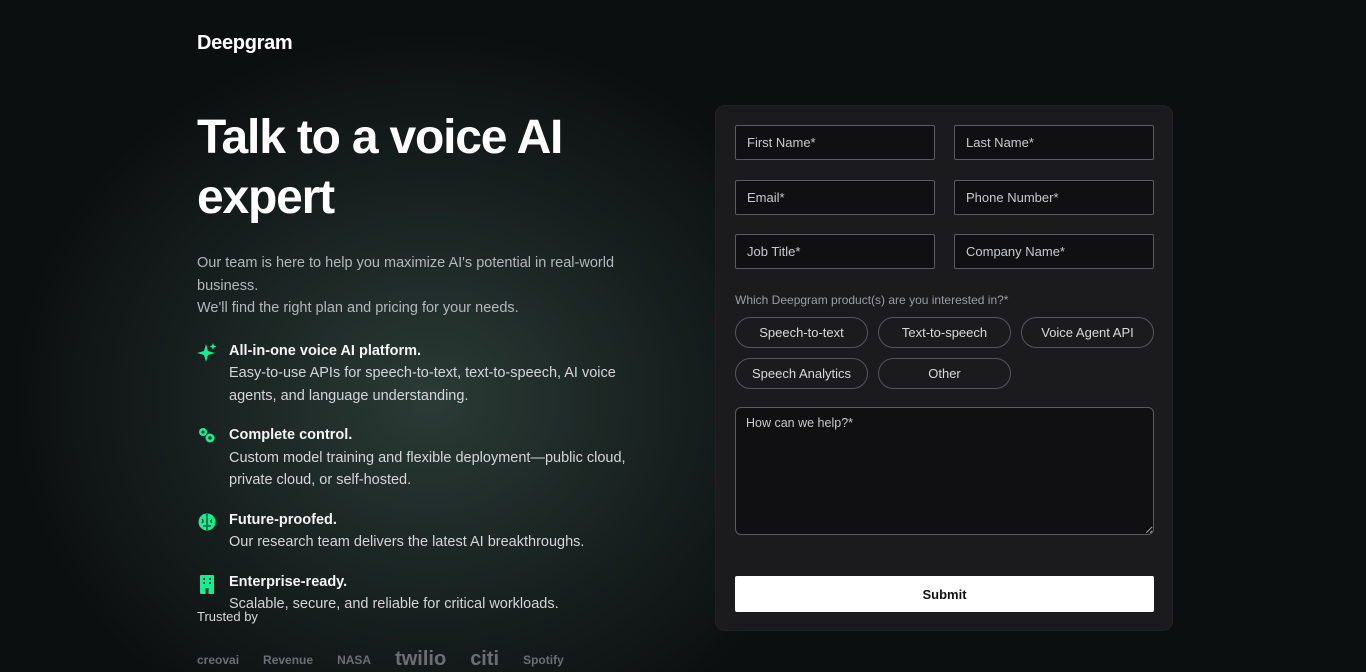 This screenshot has height=672, width=1366. I want to click on phone-field, so click(1054, 197).